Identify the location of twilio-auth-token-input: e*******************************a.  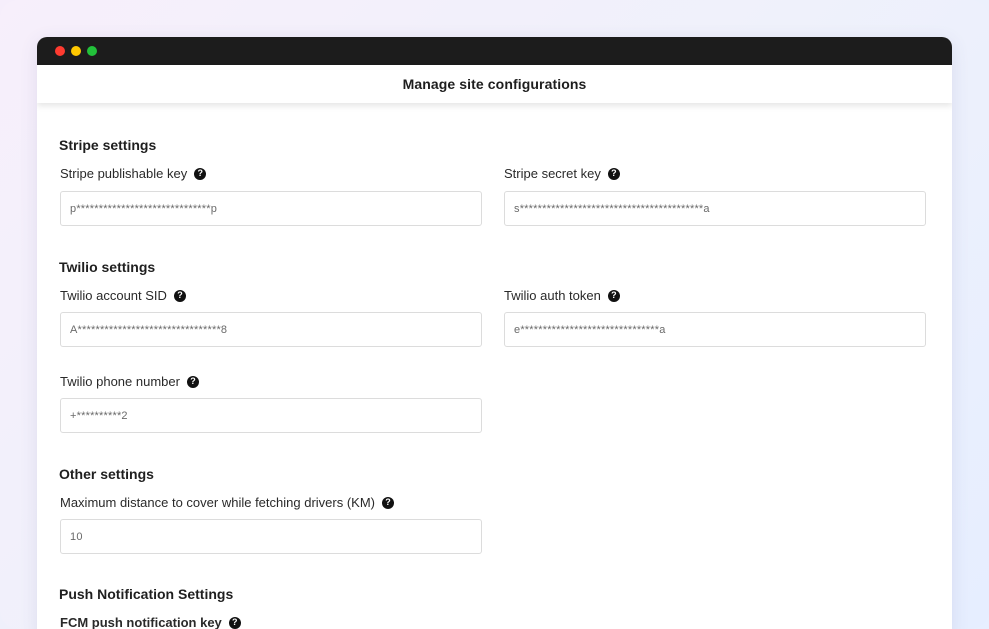
(715, 329).